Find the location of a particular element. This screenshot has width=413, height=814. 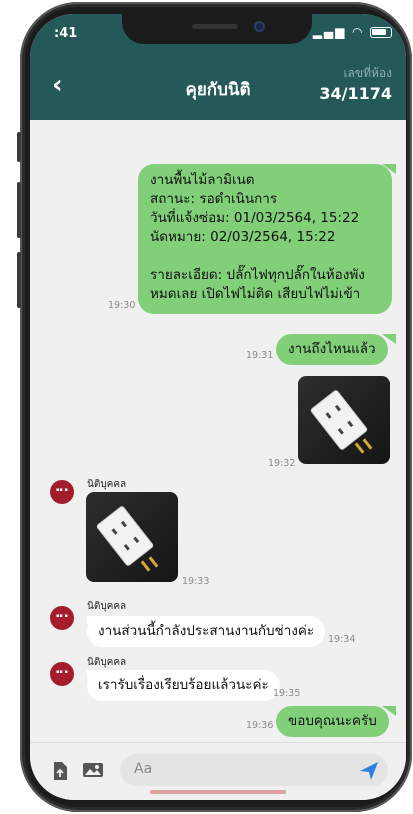

message-input: Aa is located at coordinates (254, 770).